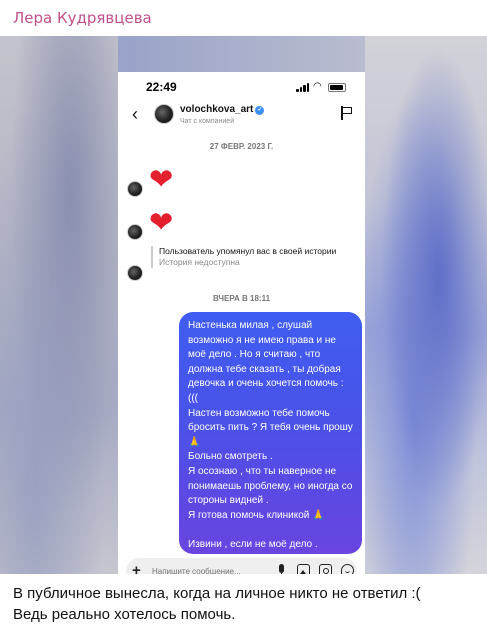 Image resolution: width=487 pixels, height=632 pixels. I want to click on message-composer: +, so click(241, 566).